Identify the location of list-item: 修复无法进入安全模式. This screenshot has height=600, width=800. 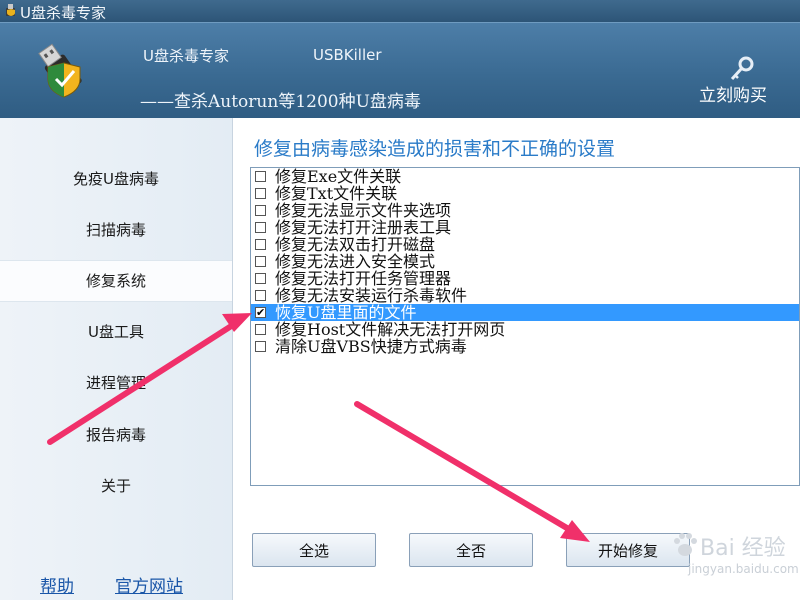
(525, 261).